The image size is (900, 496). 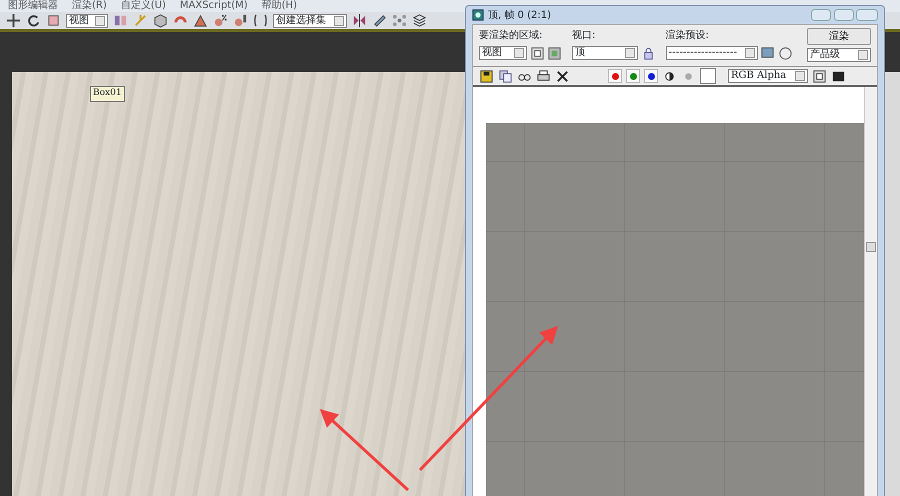 What do you see at coordinates (562, 76) in the screenshot?
I see `close-icon` at bounding box center [562, 76].